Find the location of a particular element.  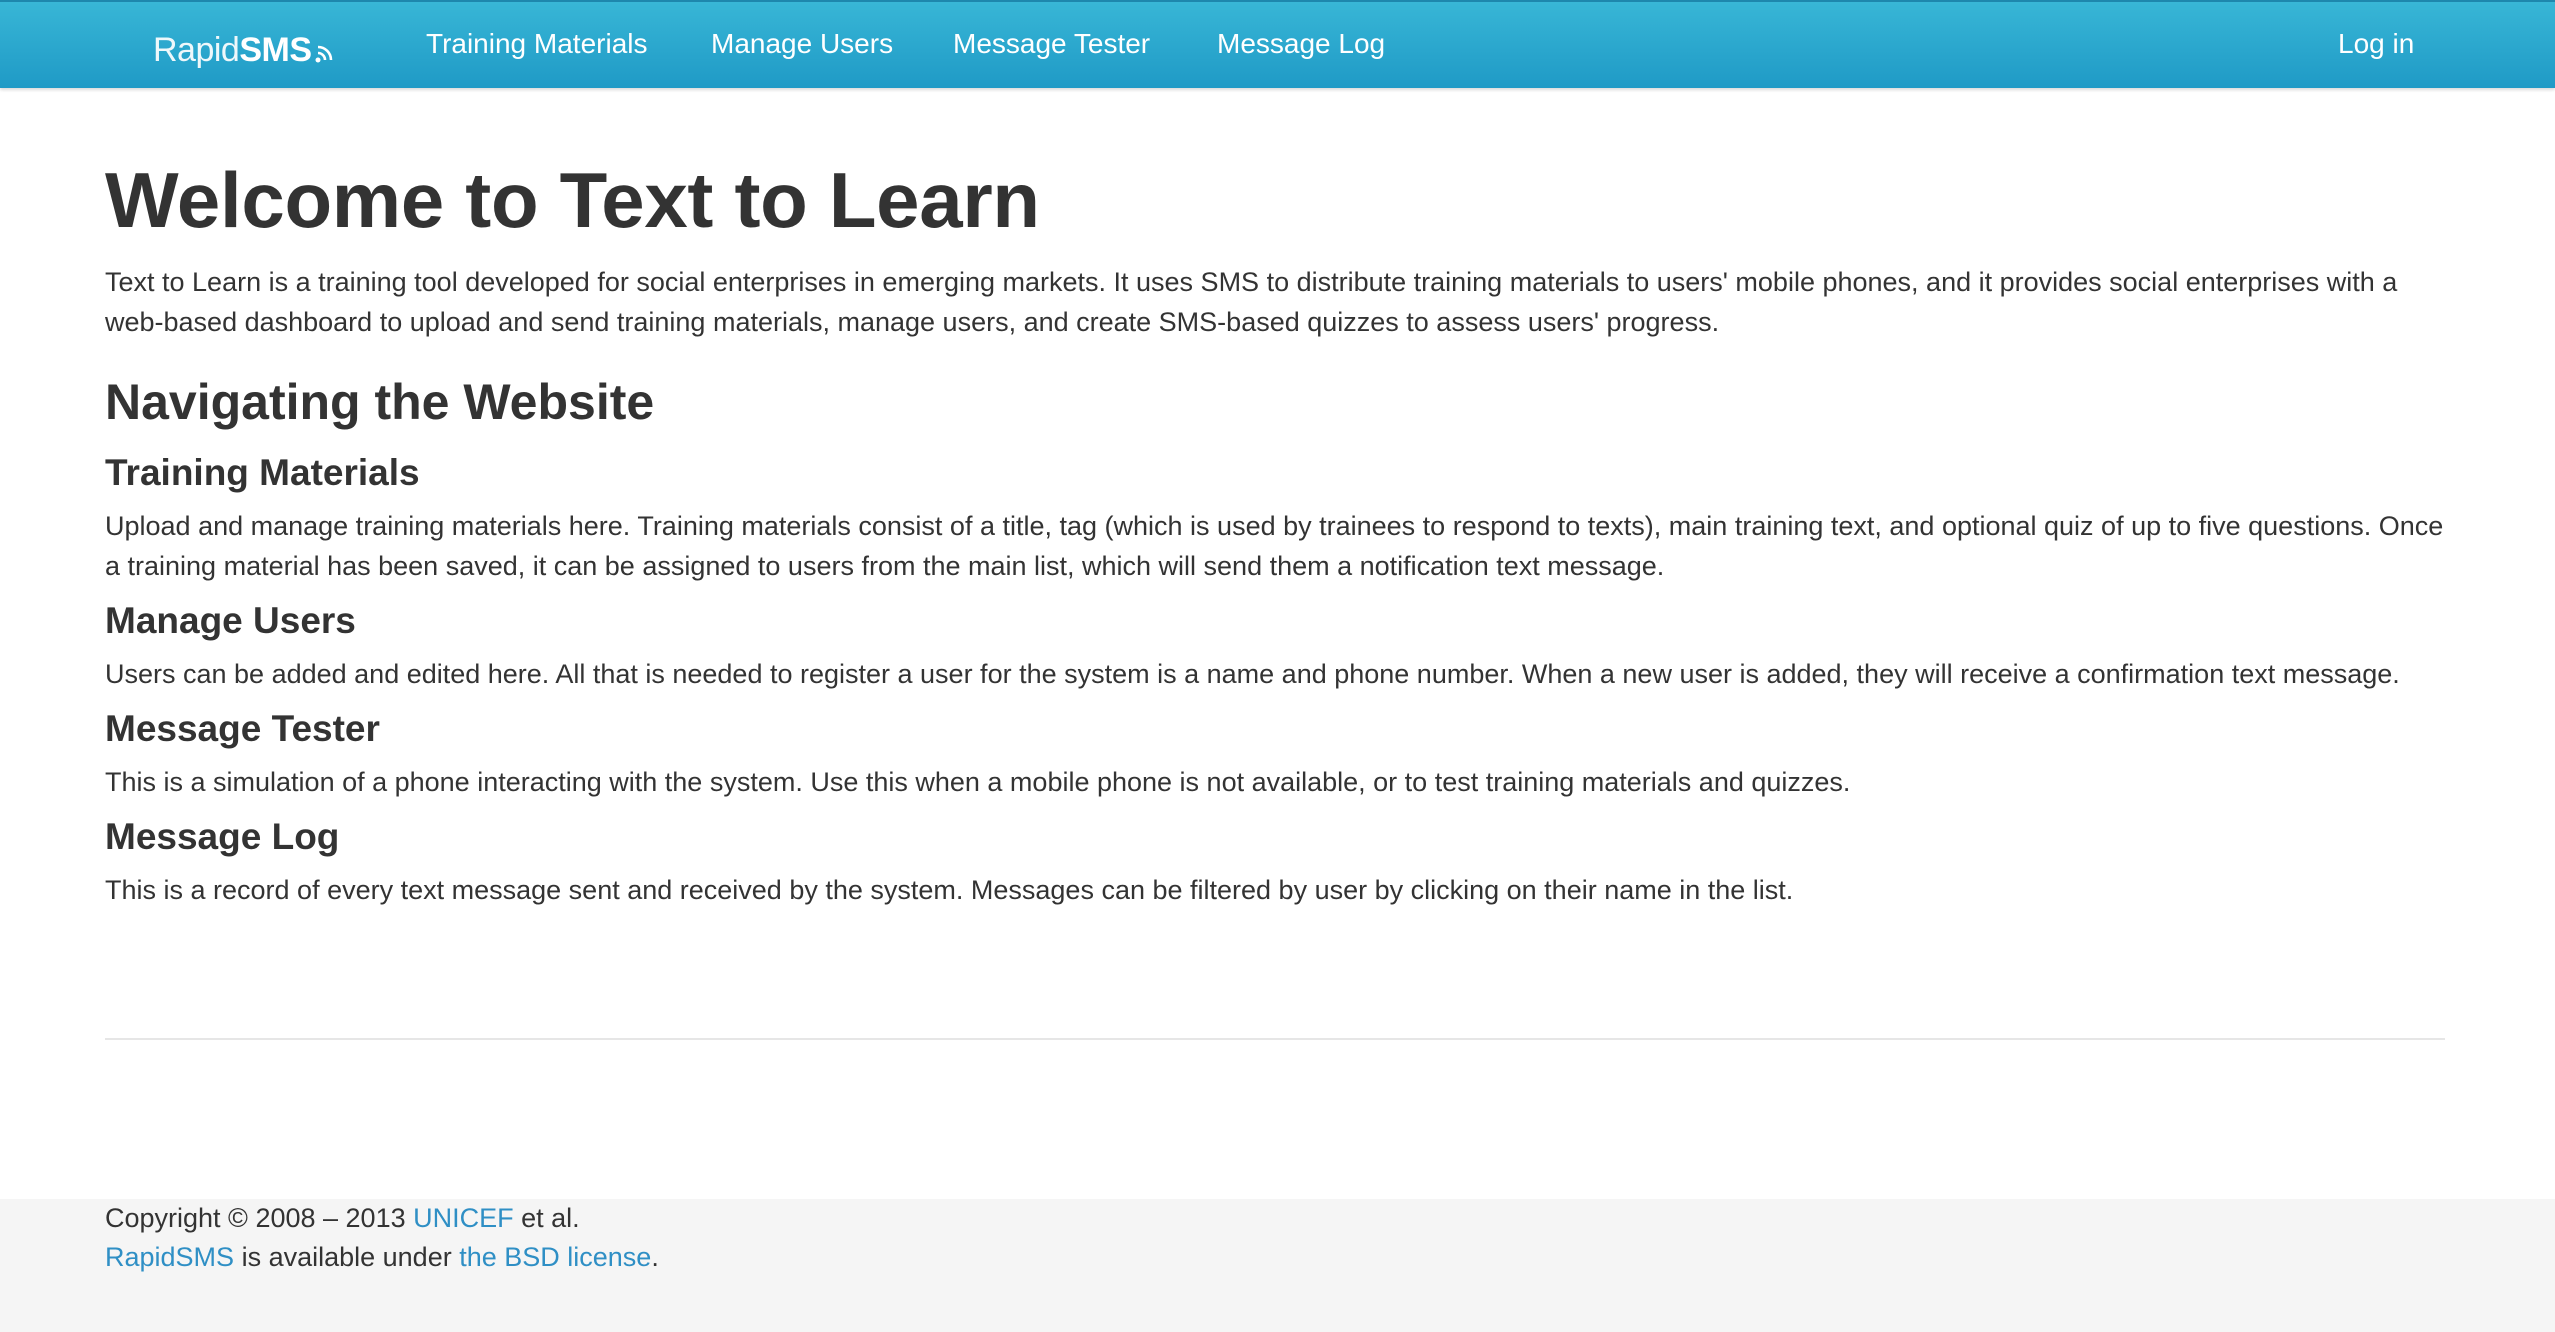

navigating-heading: Navigating the Website is located at coordinates (380, 402).